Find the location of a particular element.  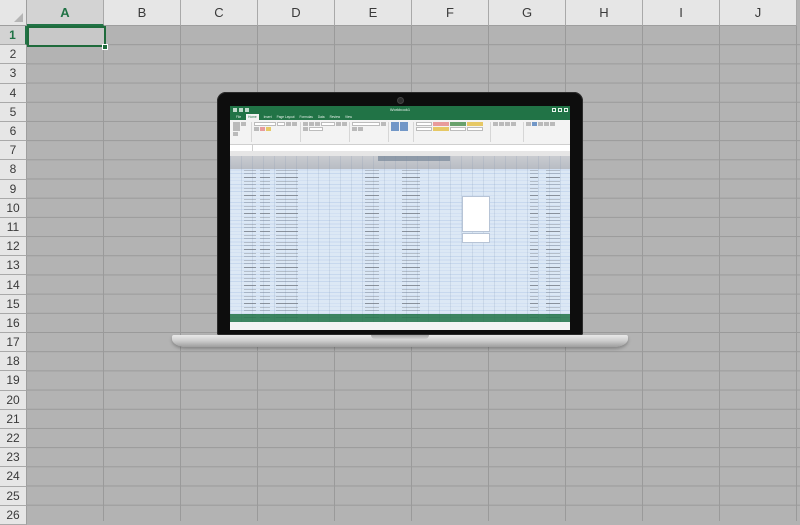

window-title: Workbook1 is located at coordinates (400, 109).